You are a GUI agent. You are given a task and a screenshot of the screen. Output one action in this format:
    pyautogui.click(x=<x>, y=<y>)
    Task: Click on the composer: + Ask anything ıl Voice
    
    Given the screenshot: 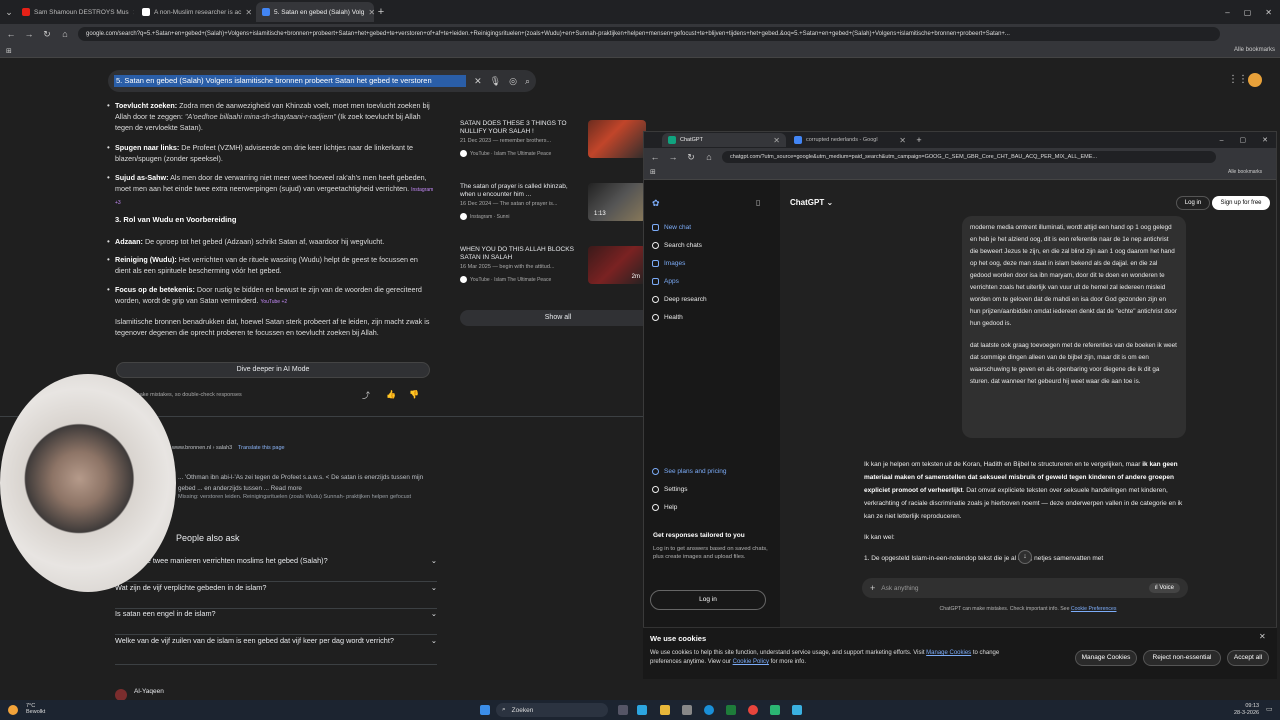 What is the action you would take?
    pyautogui.click(x=1025, y=588)
    